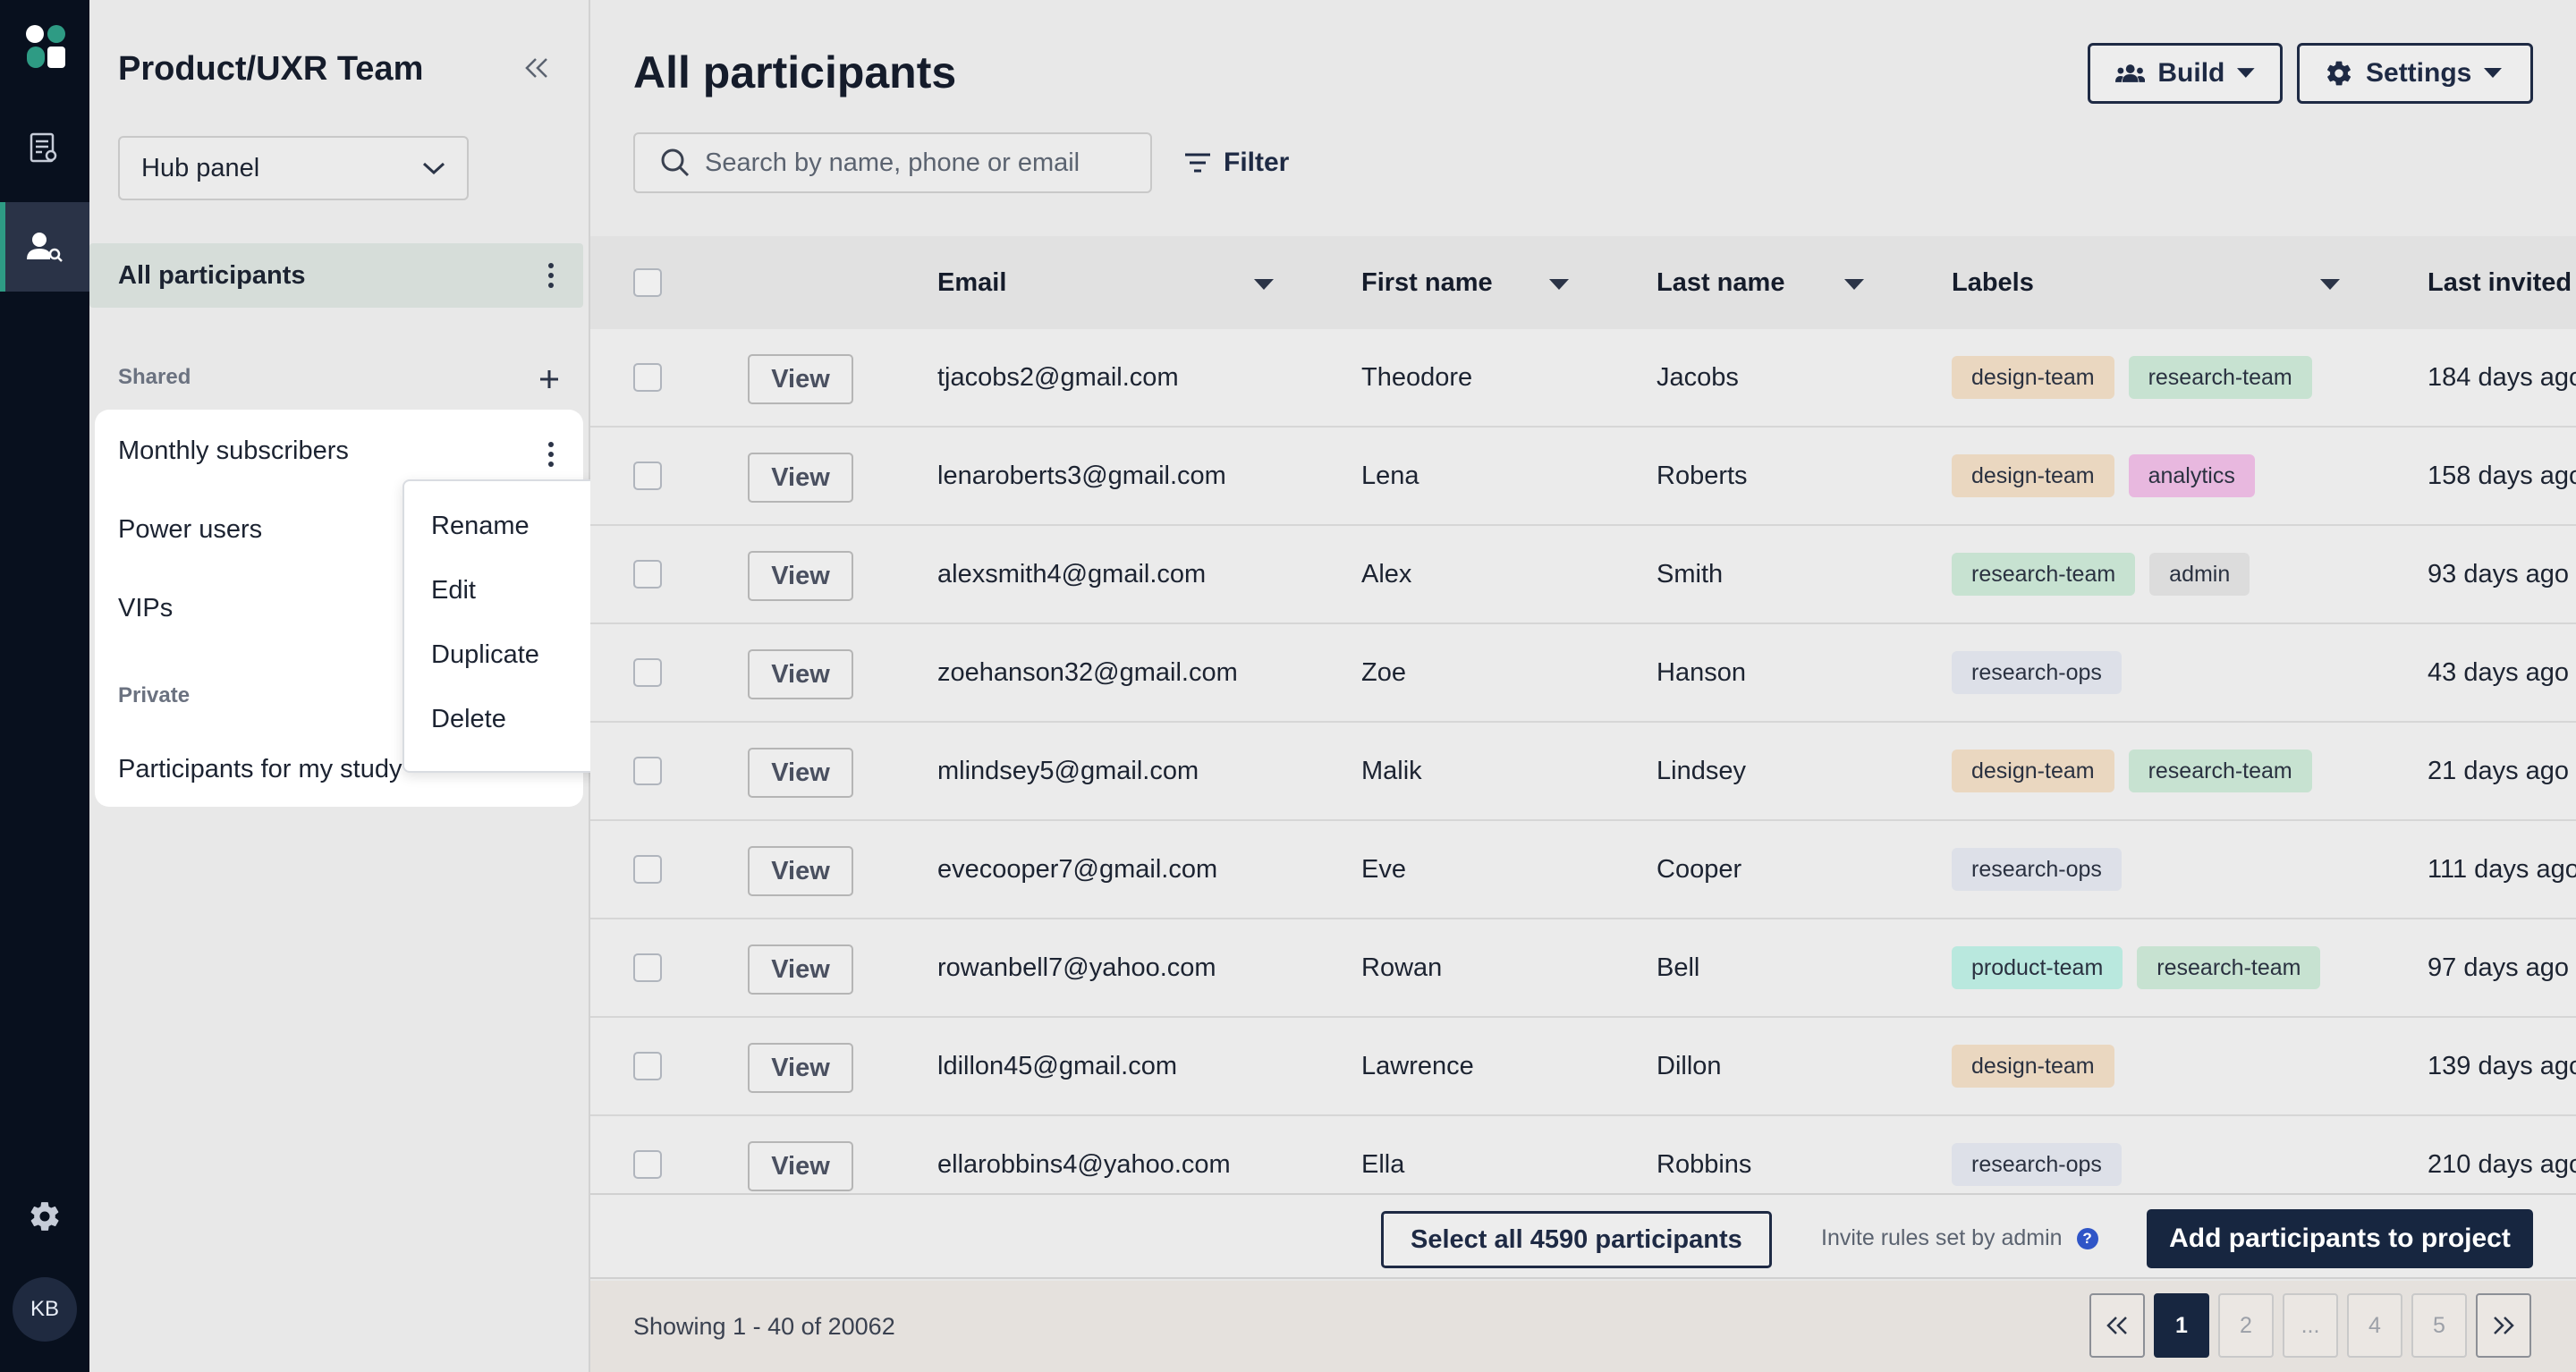 The image size is (2576, 1372). I want to click on collapse-sidebar-button, so click(536, 68).